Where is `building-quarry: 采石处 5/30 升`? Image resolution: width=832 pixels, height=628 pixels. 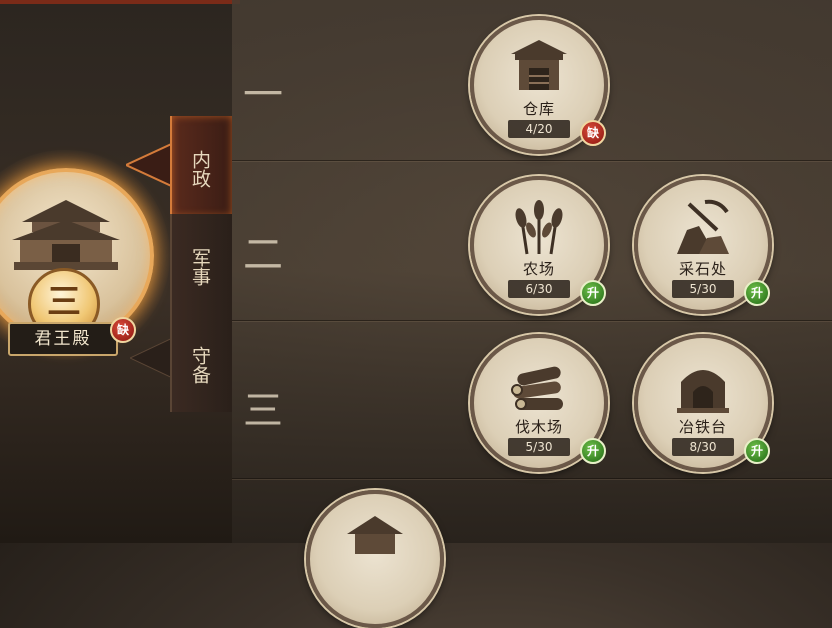
building-quarry: 采石处 5/30 升 is located at coordinates (703, 245).